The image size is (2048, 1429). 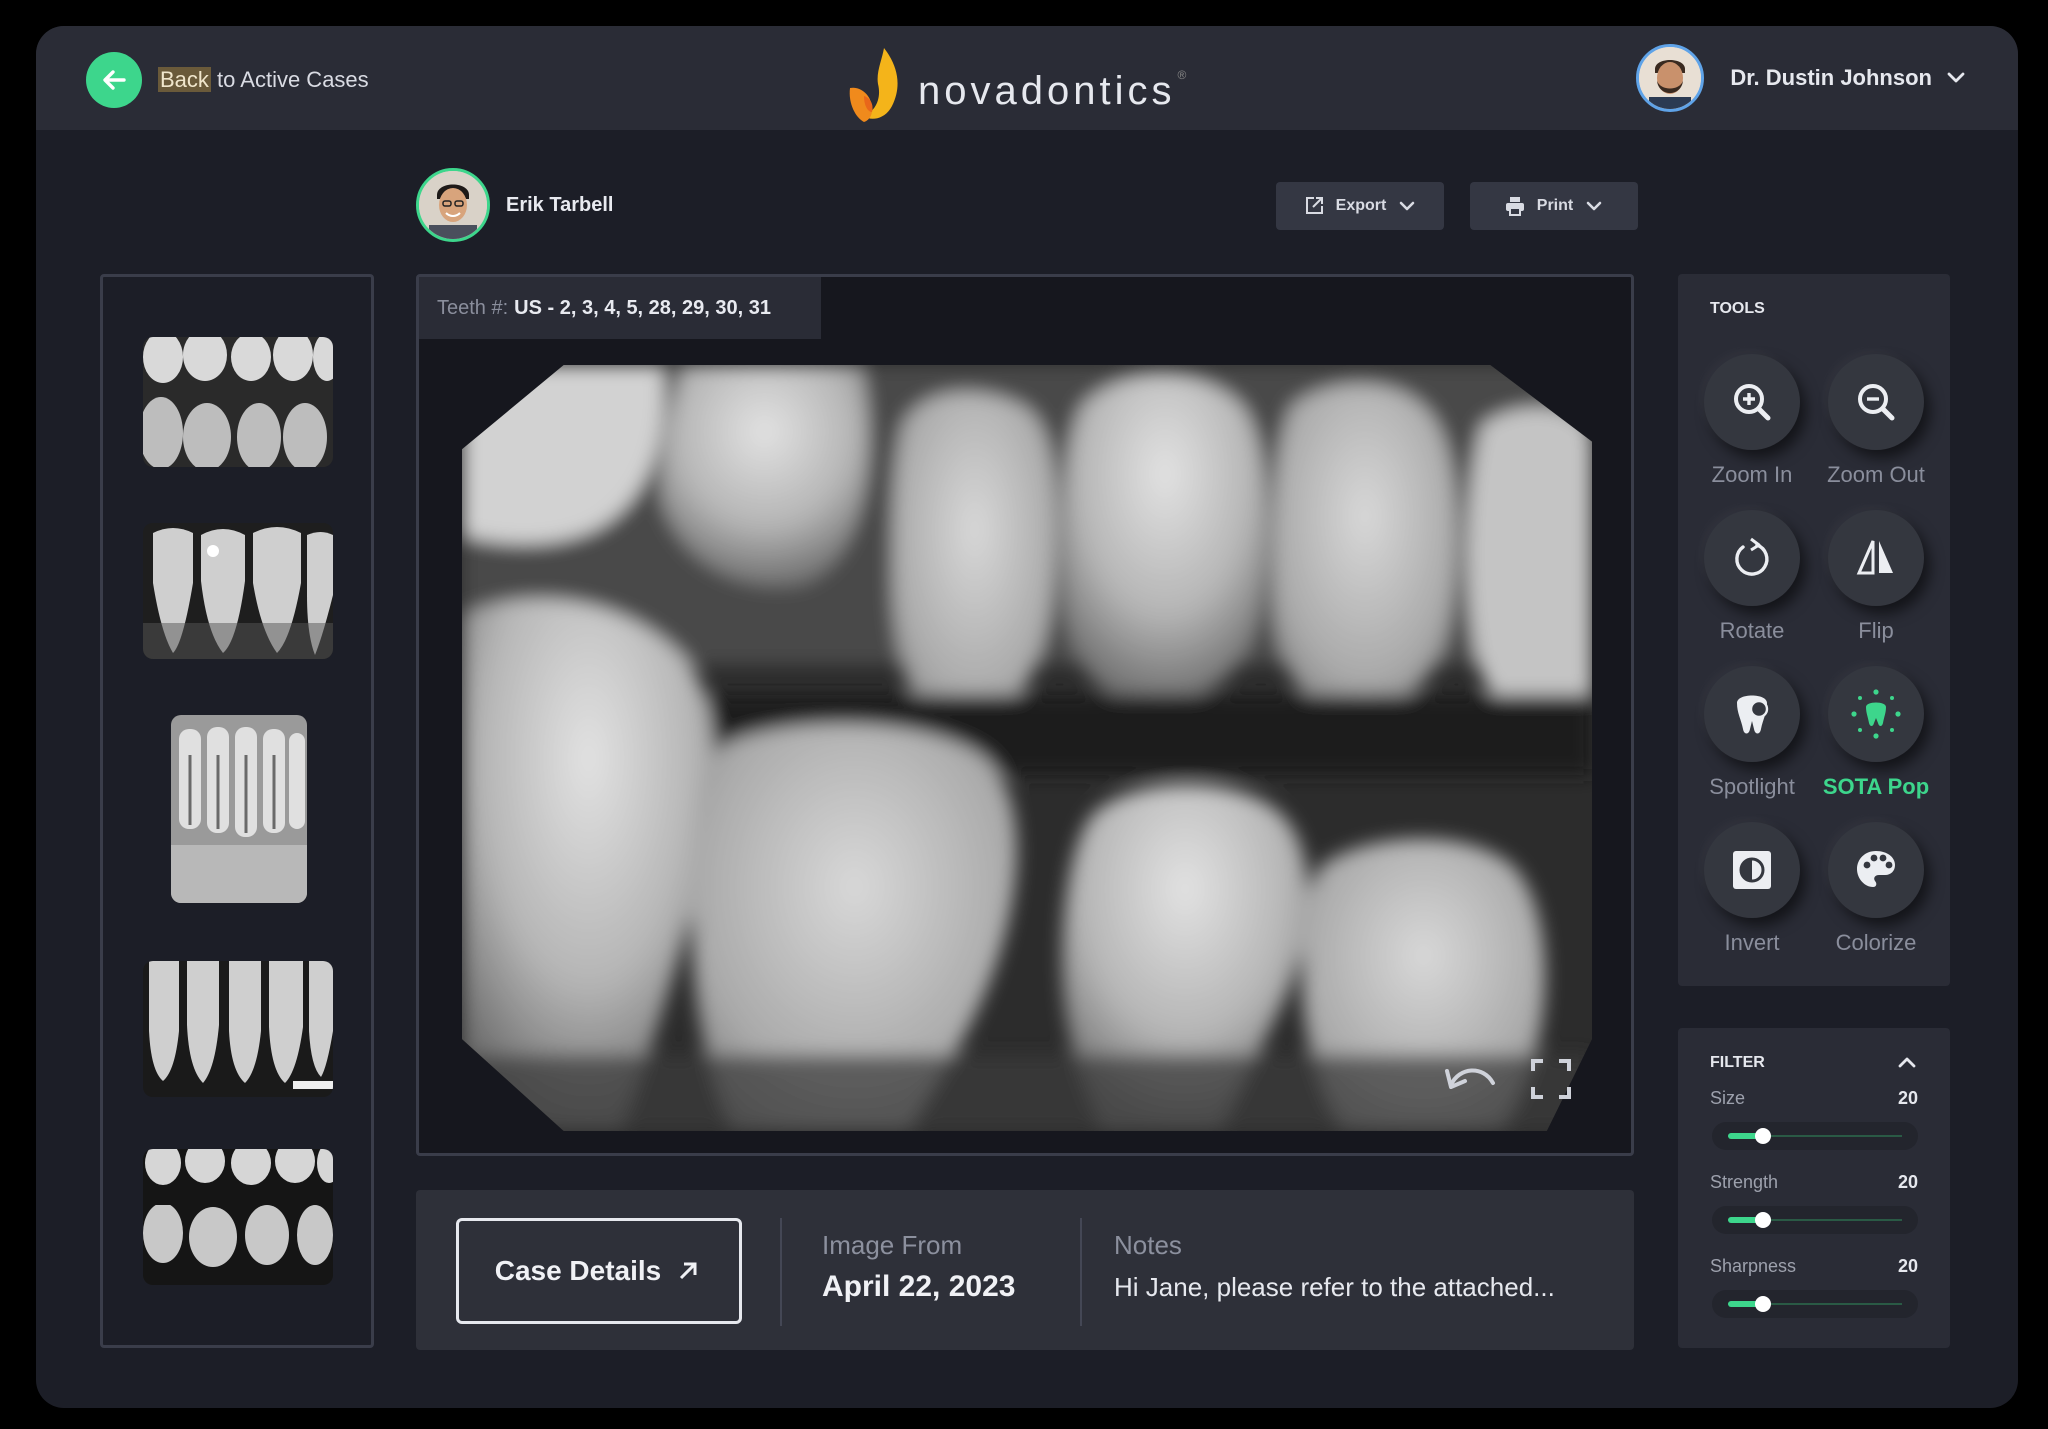 What do you see at coordinates (892, 1245) in the screenshot?
I see `image-from-label: Image From` at bounding box center [892, 1245].